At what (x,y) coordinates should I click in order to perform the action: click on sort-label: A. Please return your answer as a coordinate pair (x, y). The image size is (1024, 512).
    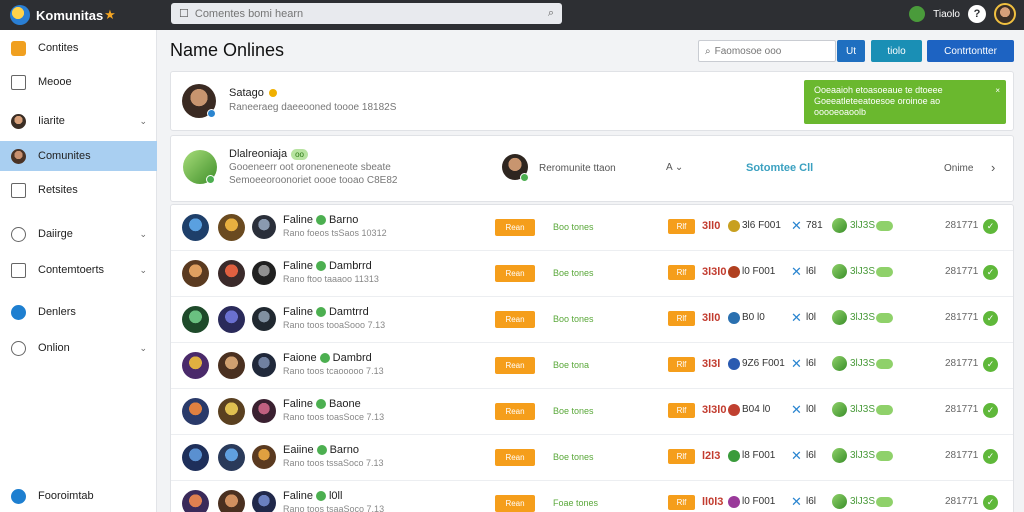
    Looking at the image, I should click on (669, 167).